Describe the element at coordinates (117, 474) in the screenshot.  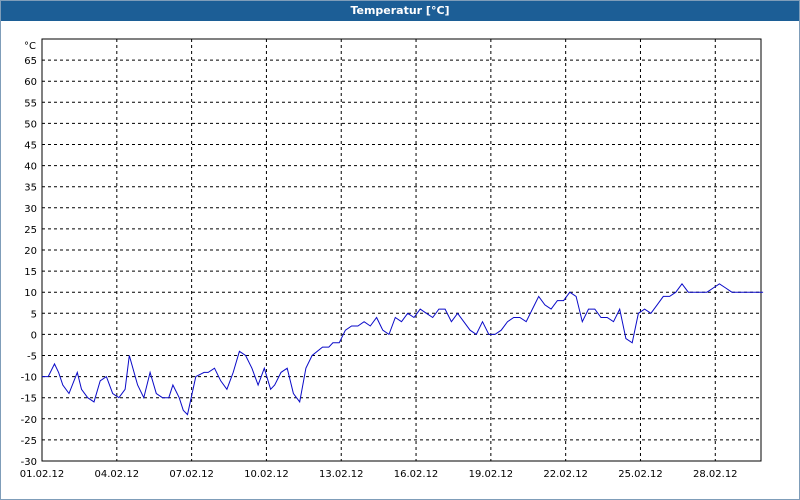
I see `x-tick-label: 04.02.12` at that location.